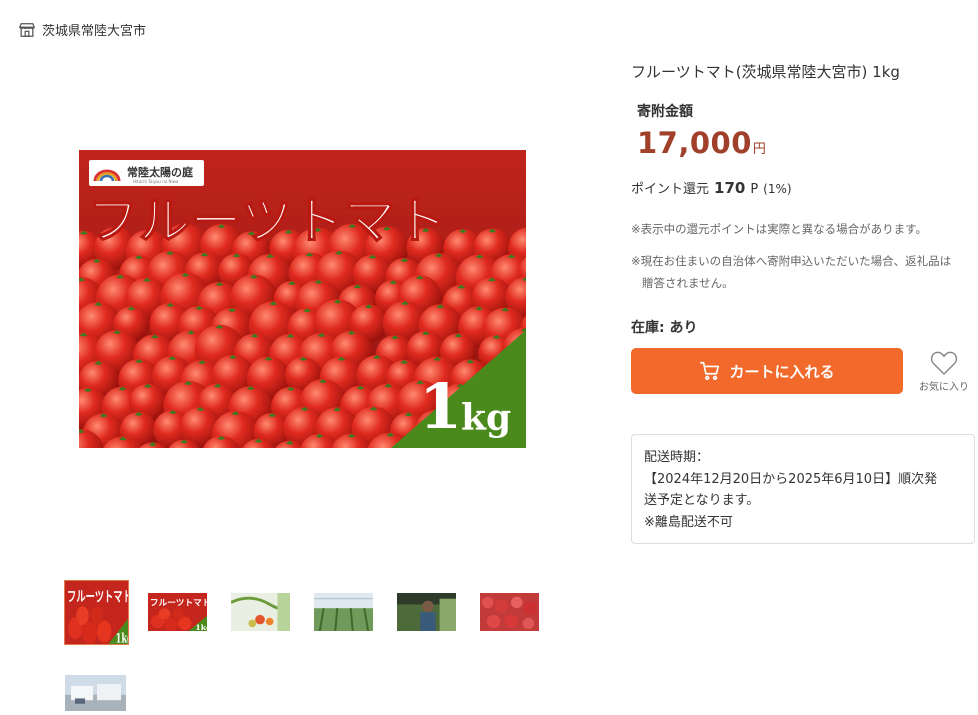 The height and width of the screenshot is (715, 978). What do you see at coordinates (777, 189) in the screenshot?
I see `points-rate: (1%)` at bounding box center [777, 189].